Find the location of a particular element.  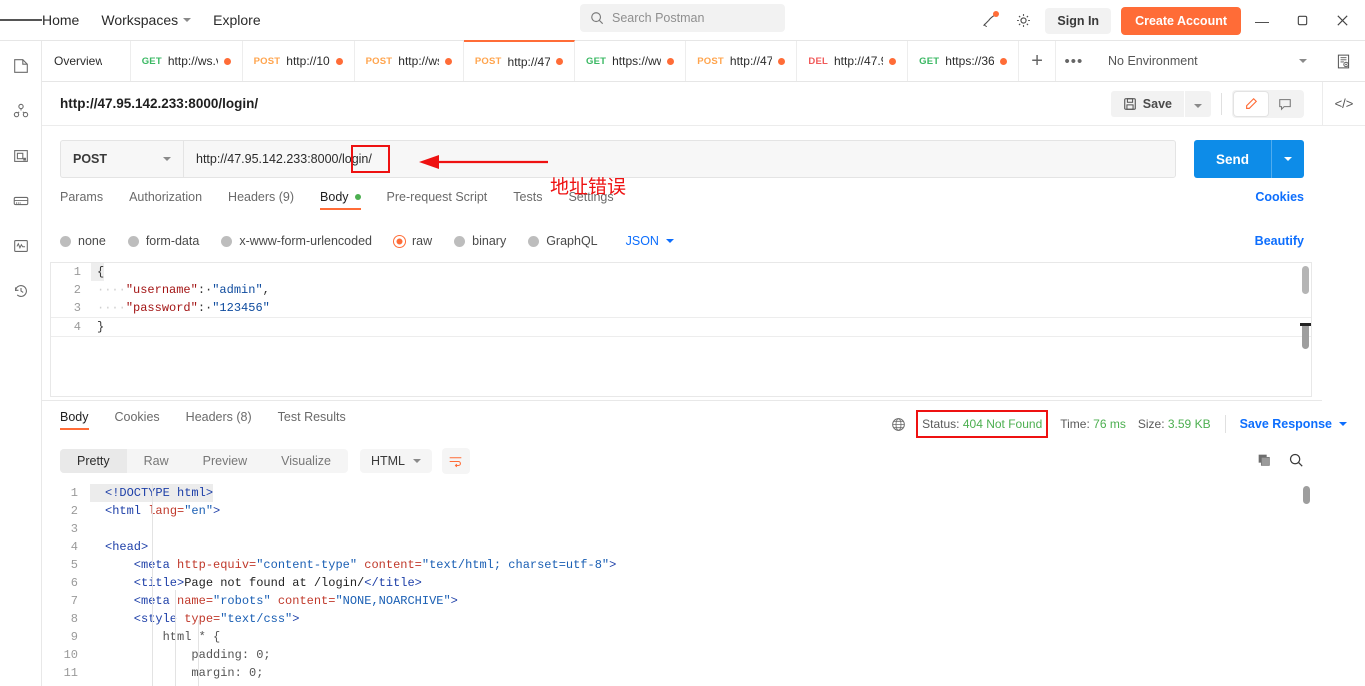

environment-selector: No Environment is located at coordinates (1206, 61).